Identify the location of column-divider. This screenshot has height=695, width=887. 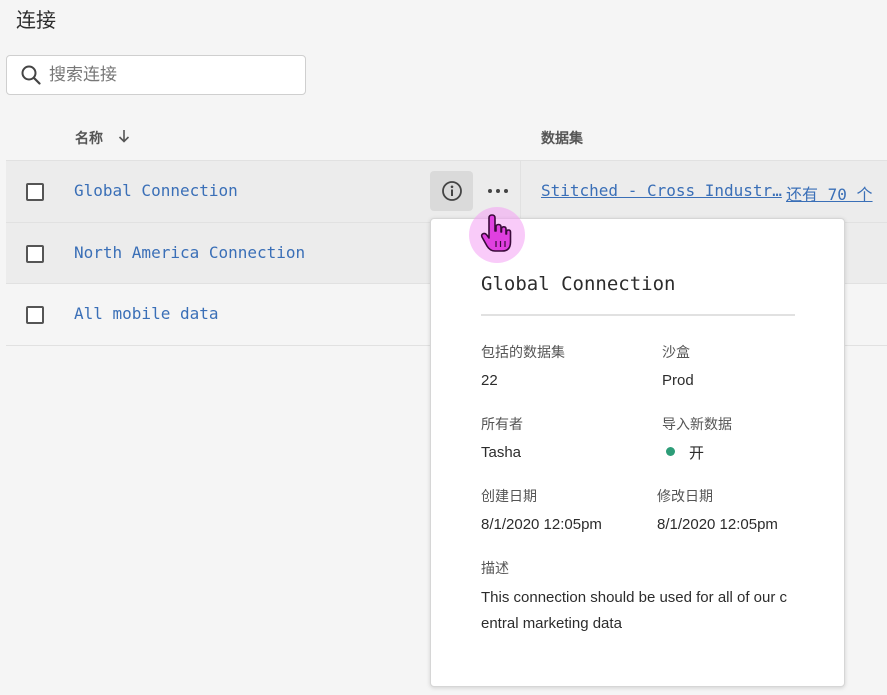
(520, 191).